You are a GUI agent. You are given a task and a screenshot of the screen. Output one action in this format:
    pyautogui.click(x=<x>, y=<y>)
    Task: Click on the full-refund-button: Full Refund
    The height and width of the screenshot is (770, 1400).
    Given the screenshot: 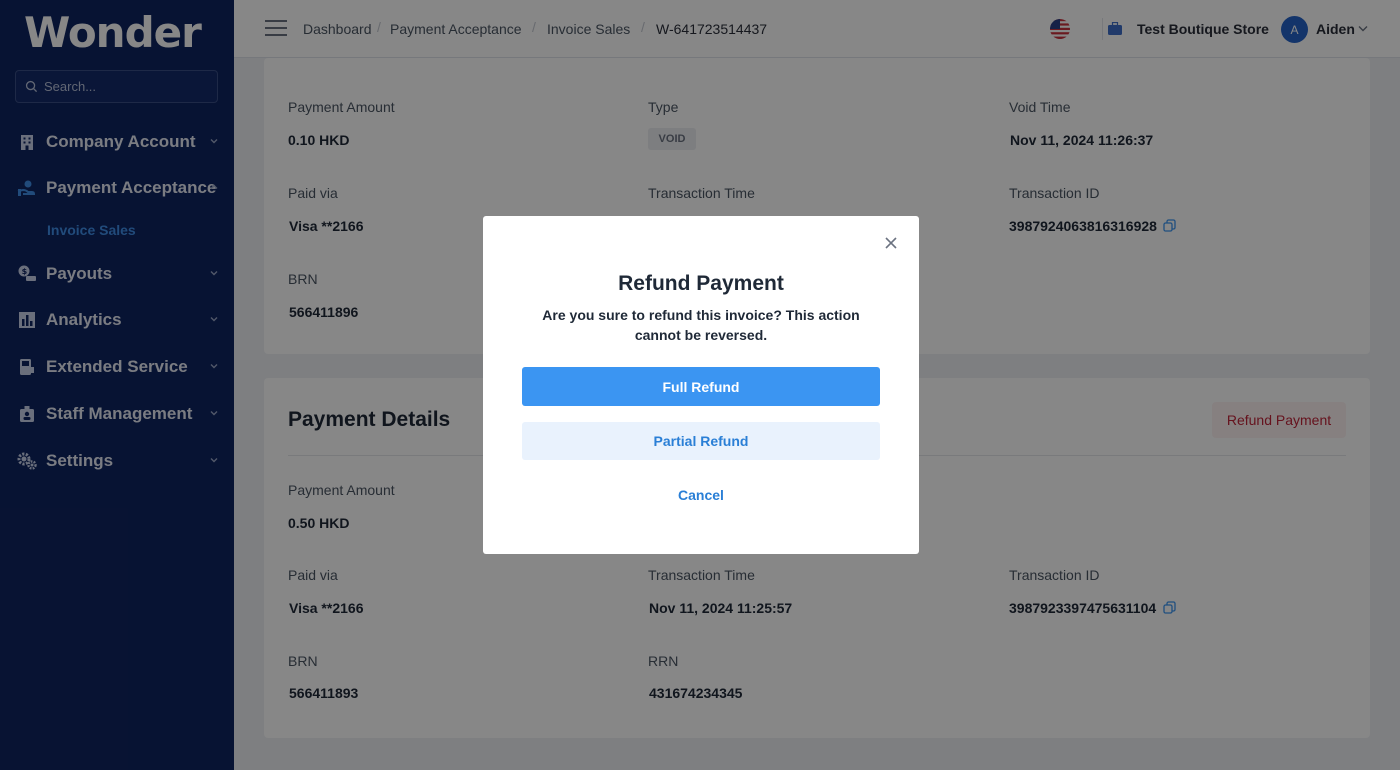 What is the action you would take?
    pyautogui.click(x=701, y=386)
    